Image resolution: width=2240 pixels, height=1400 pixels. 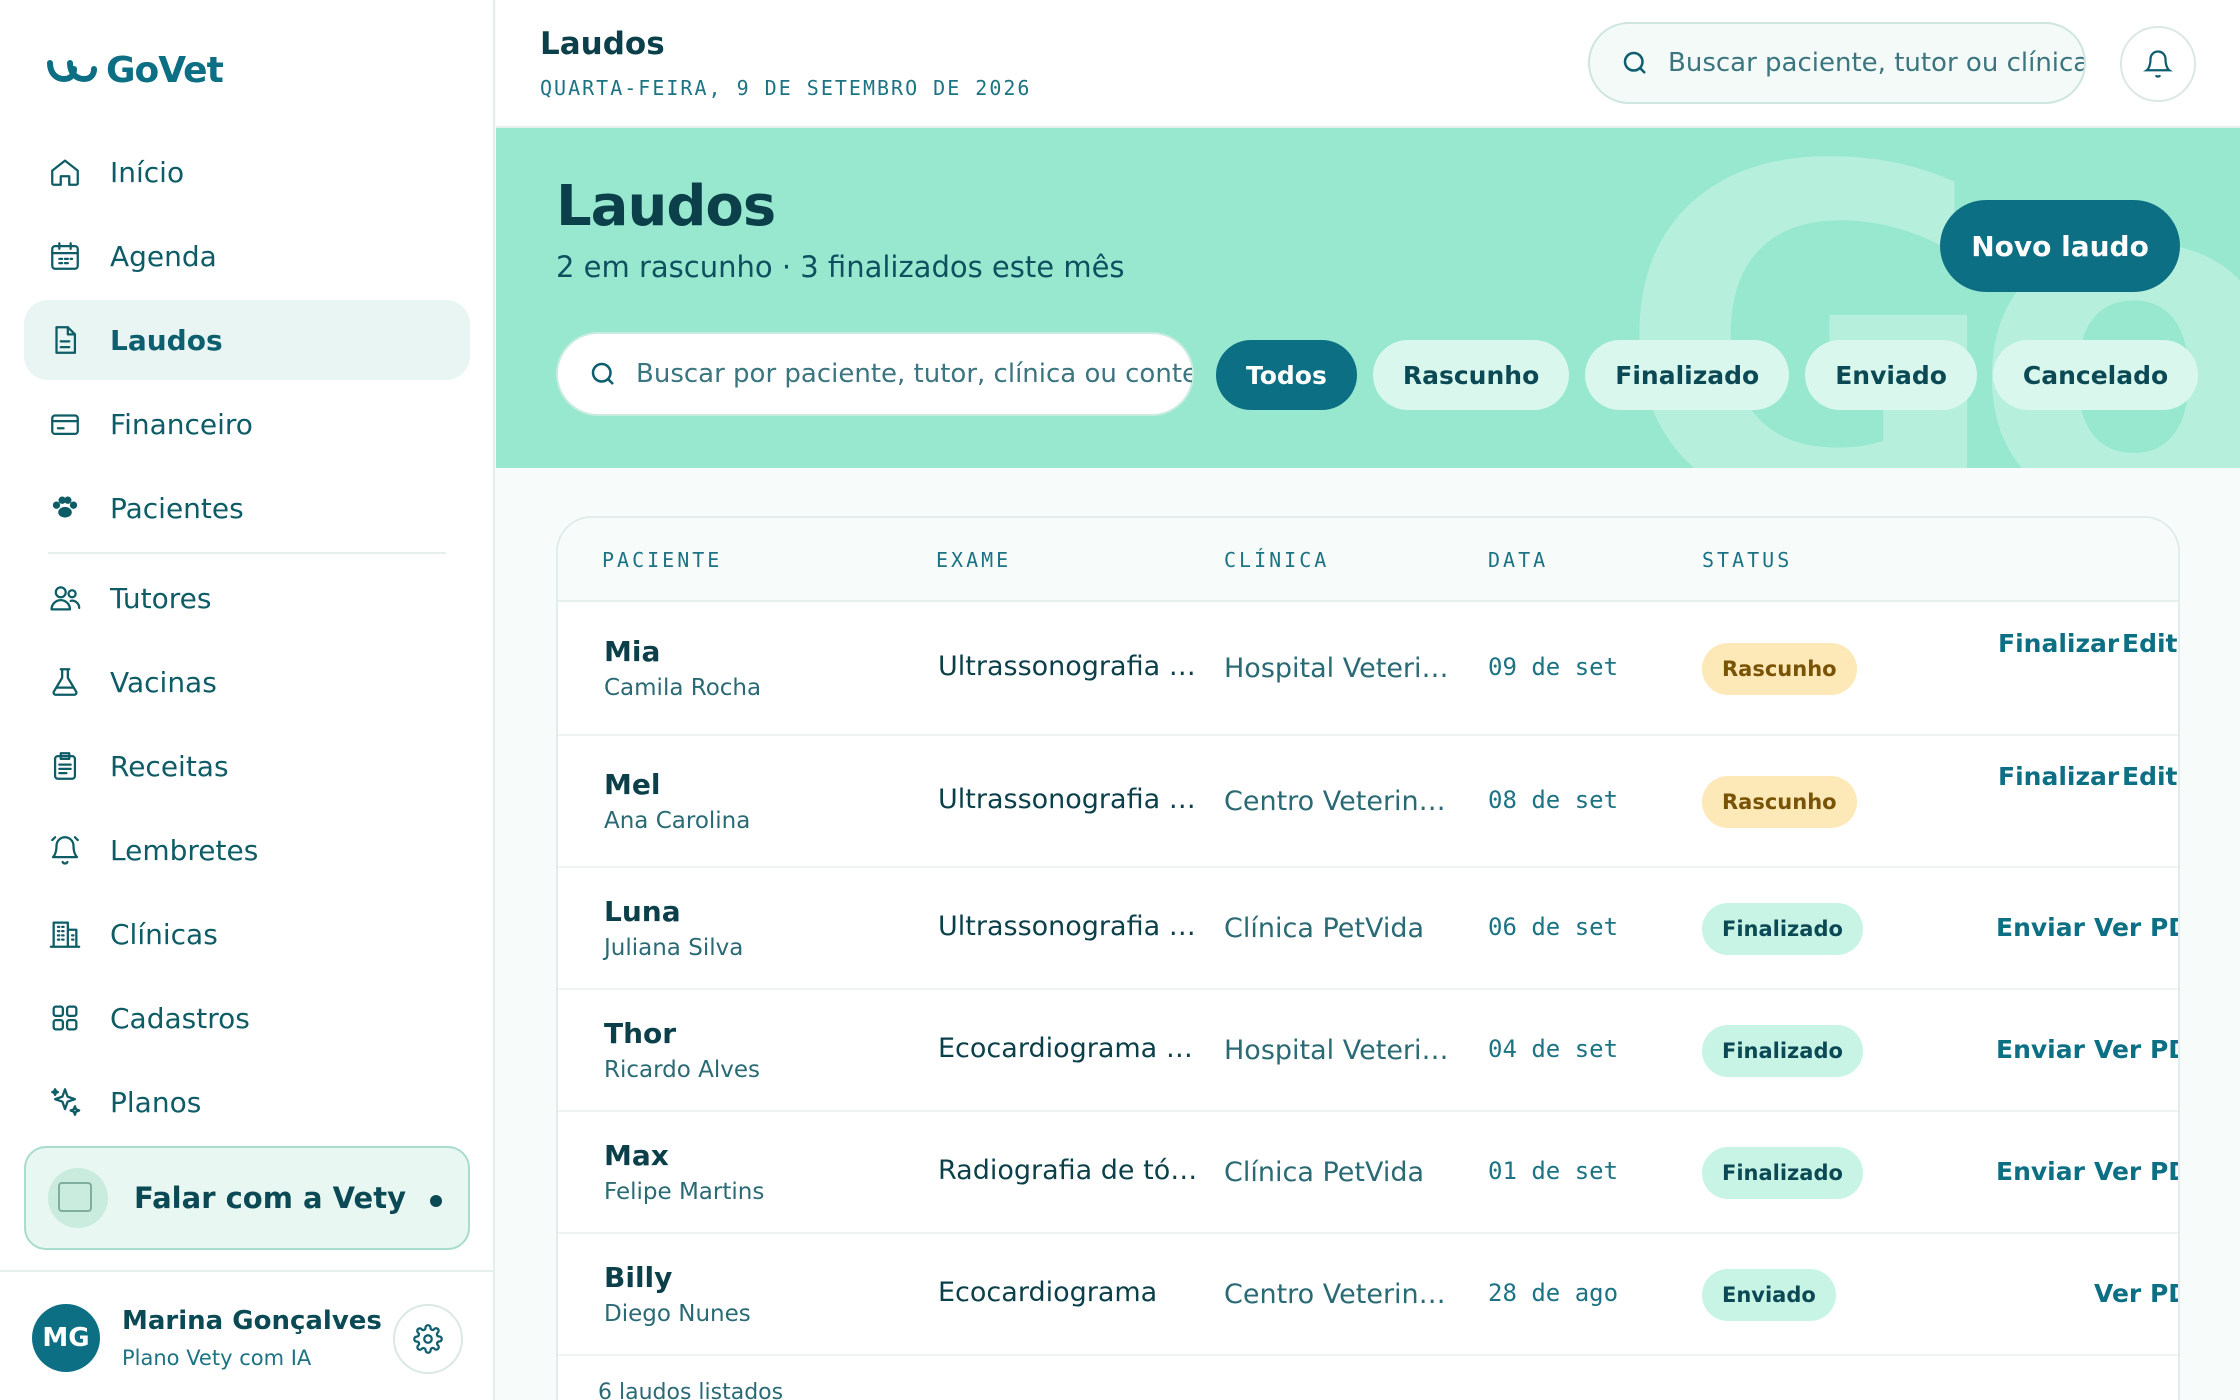 I want to click on sidebar-item-planos: Planos, so click(x=247, y=1102).